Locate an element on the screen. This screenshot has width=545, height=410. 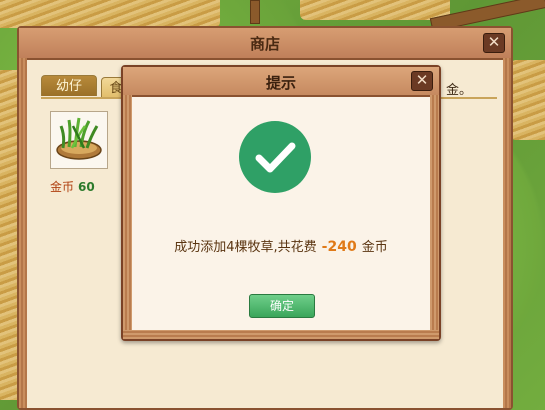
dialog-title: 提示 is located at coordinates (280, 83).